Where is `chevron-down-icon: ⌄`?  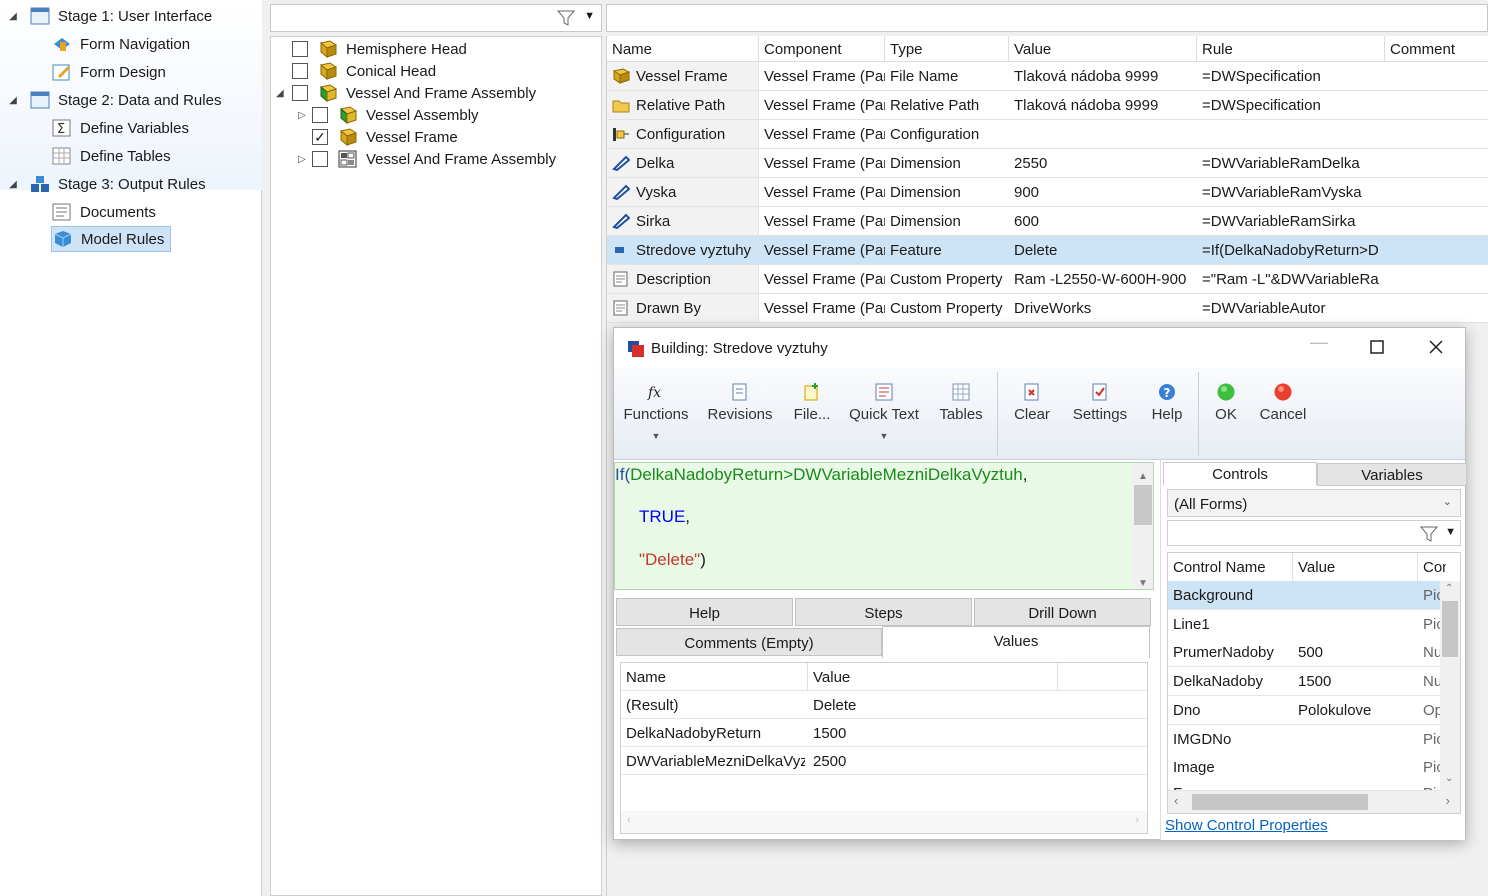 chevron-down-icon: ⌄ is located at coordinates (1447, 501).